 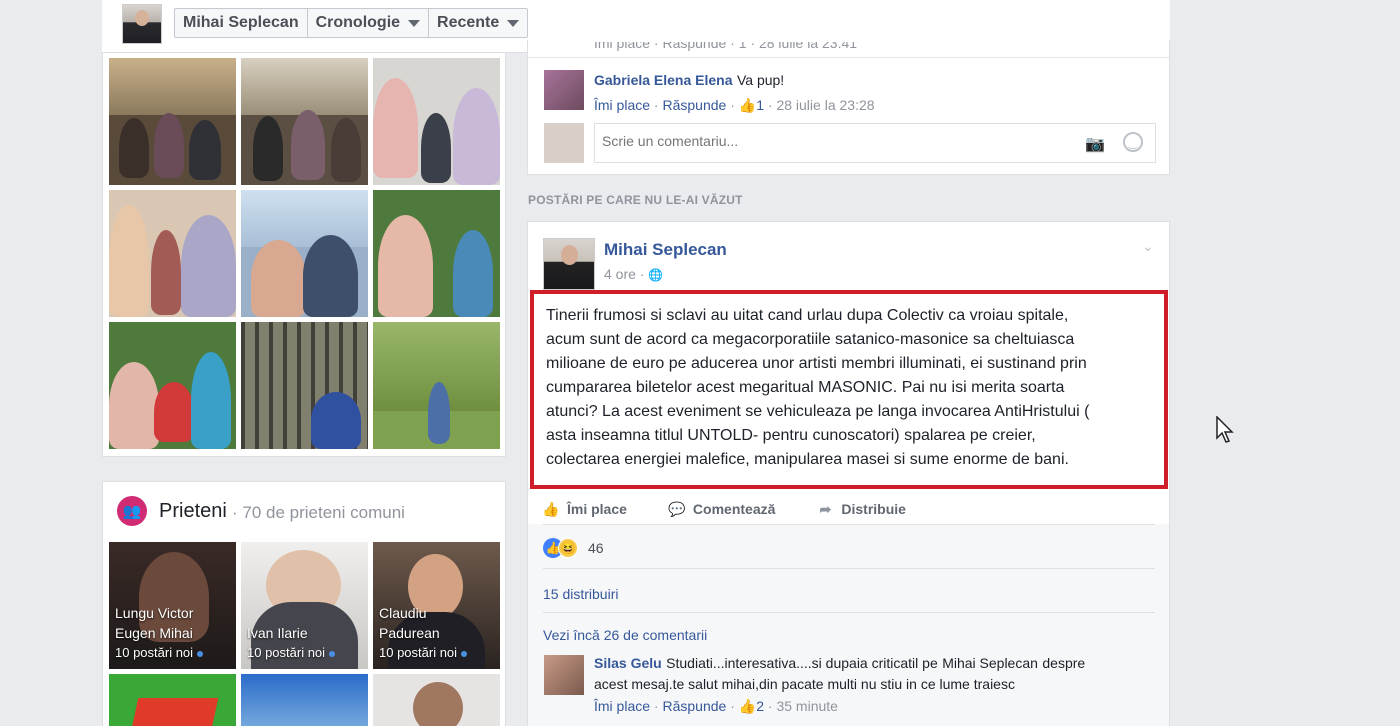 What do you see at coordinates (848, 544) in the screenshot?
I see `reactions-row: 👍 😆 46` at bounding box center [848, 544].